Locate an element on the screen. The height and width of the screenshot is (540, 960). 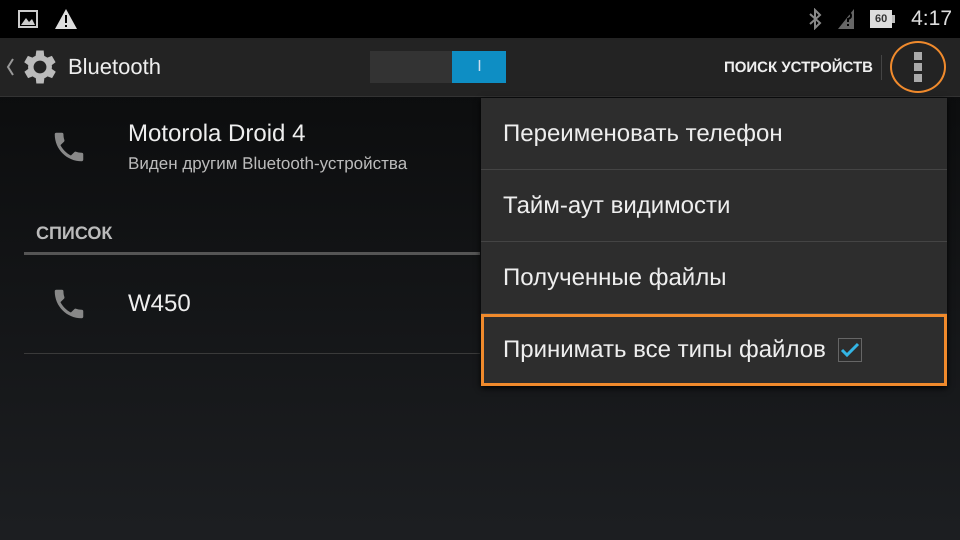
menu-icon is located at coordinates (918, 67).